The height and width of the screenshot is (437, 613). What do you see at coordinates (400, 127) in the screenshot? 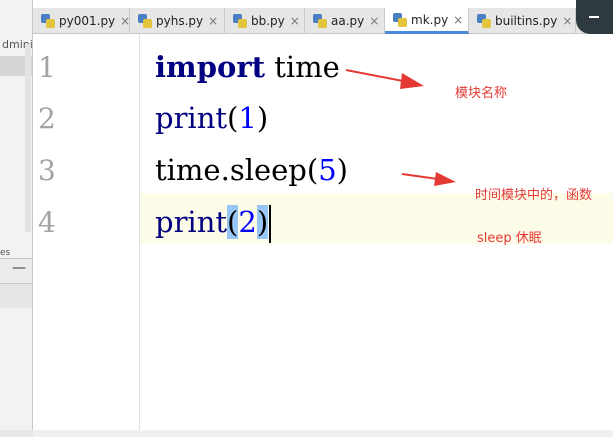
I see `annotation-arrows` at bounding box center [400, 127].